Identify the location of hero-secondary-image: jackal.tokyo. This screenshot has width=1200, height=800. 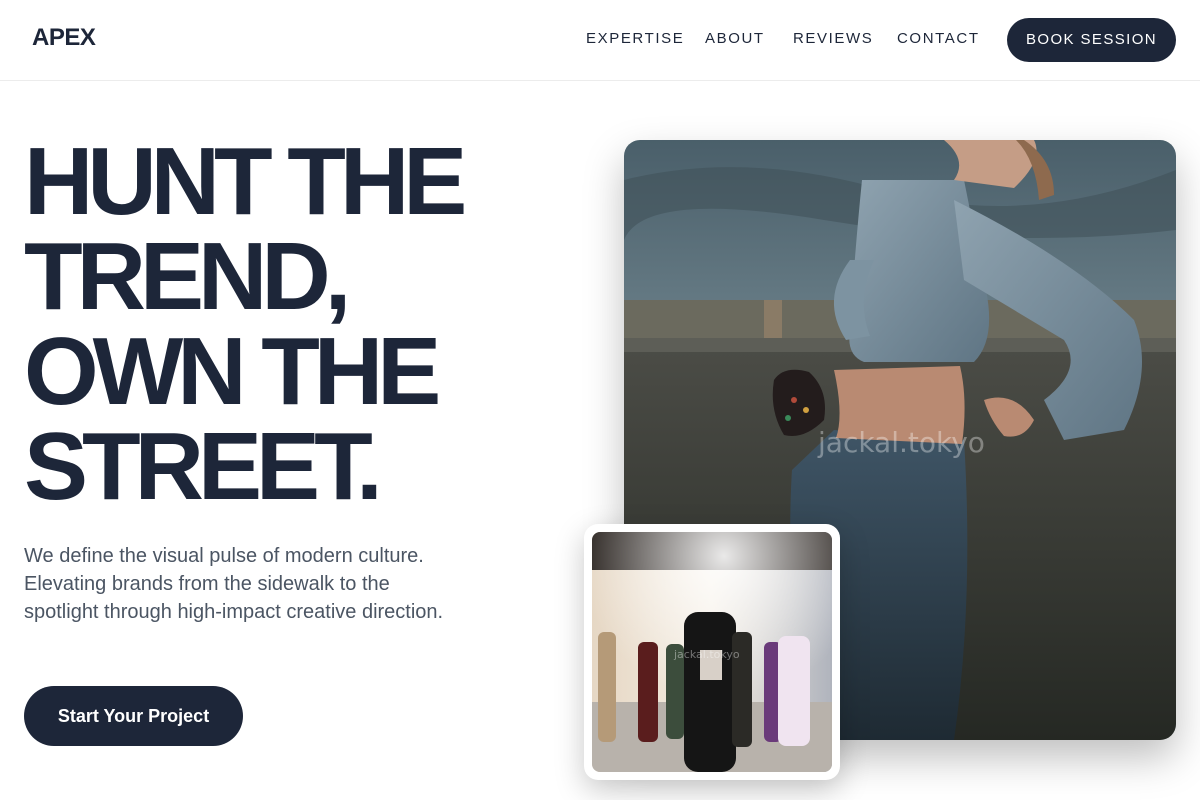
(712, 652).